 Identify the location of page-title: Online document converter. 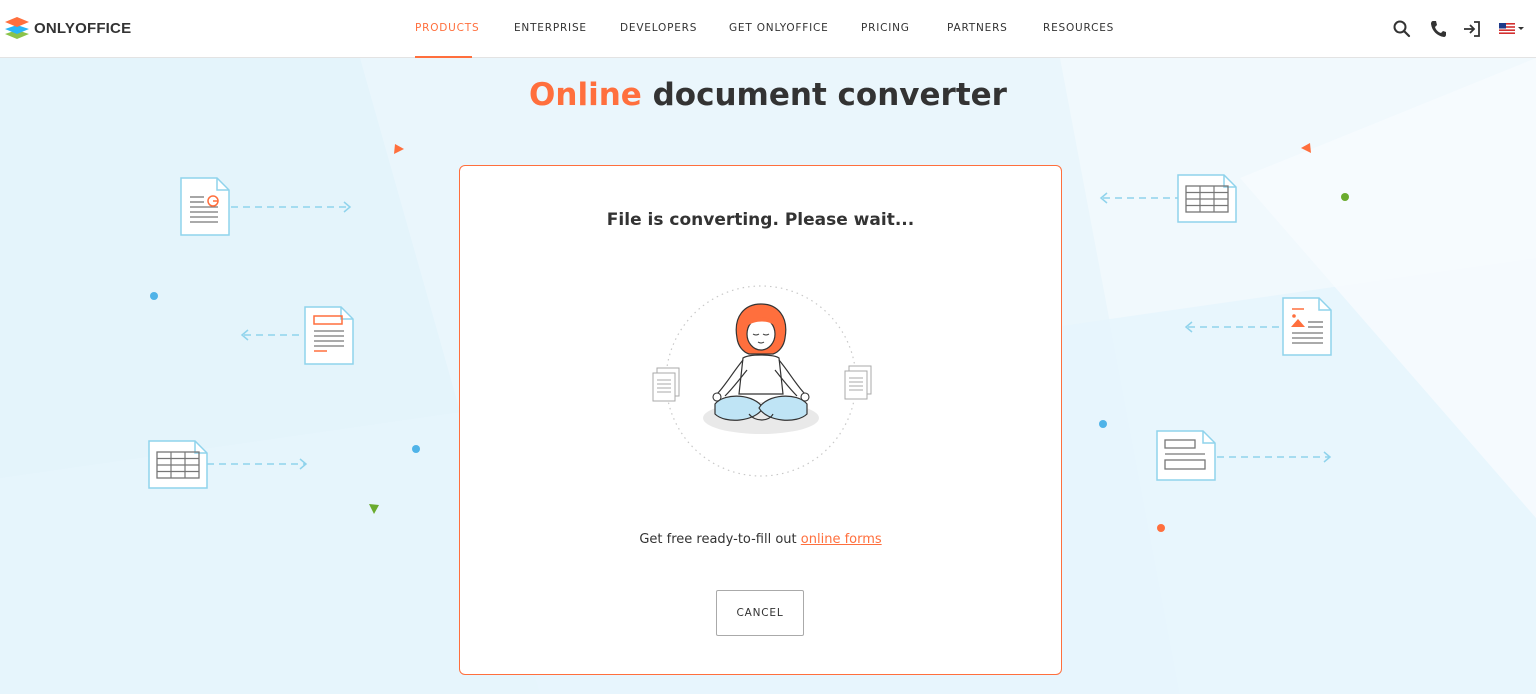
(768, 95).